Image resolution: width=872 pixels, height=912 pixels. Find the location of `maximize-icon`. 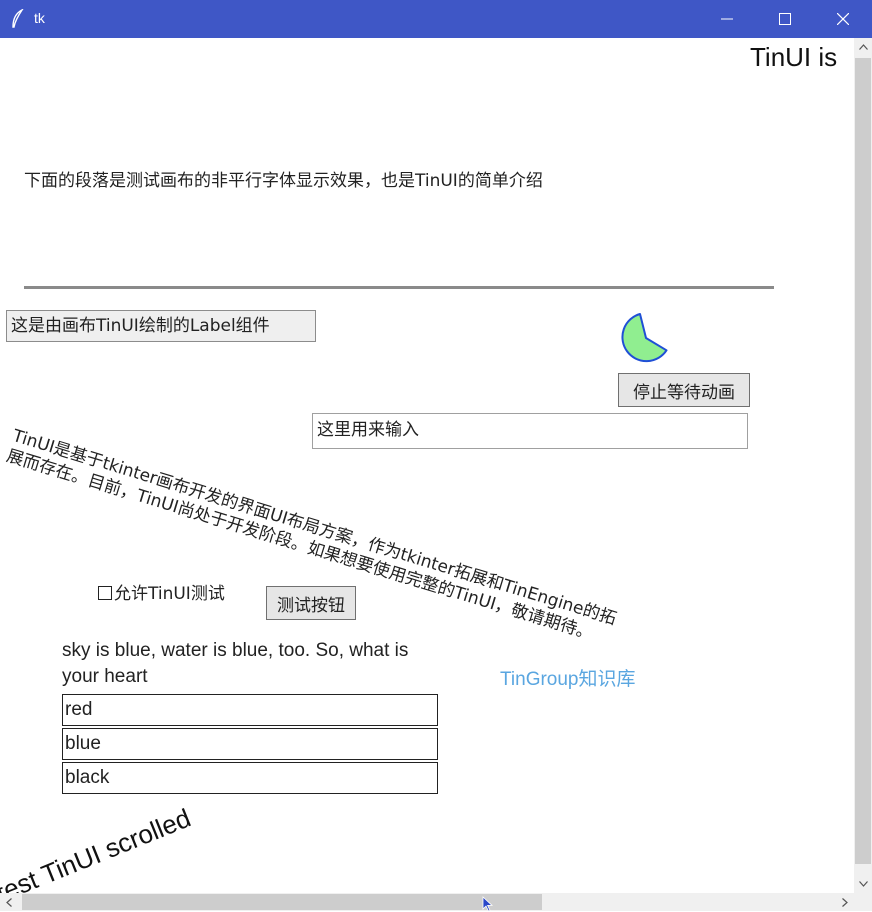

maximize-icon is located at coordinates (785, 19).